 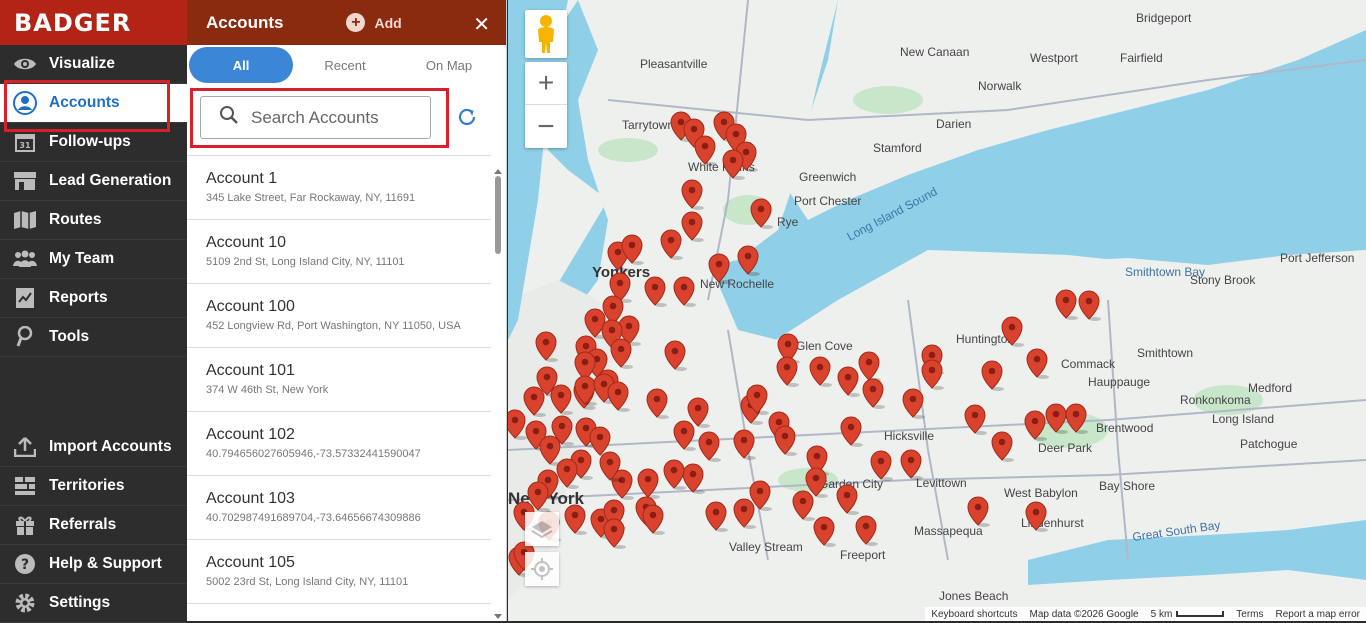 I want to click on tab-on-map: On Map, so click(x=449, y=65).